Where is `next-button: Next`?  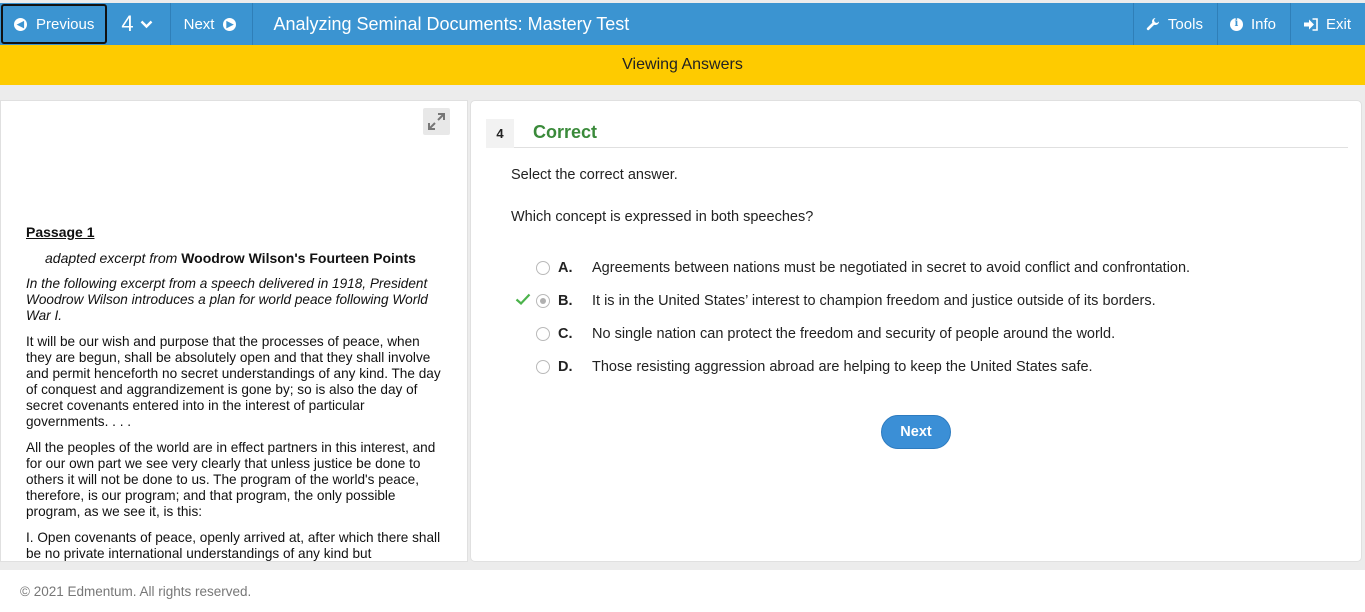
next-button: Next is located at coordinates (916, 432).